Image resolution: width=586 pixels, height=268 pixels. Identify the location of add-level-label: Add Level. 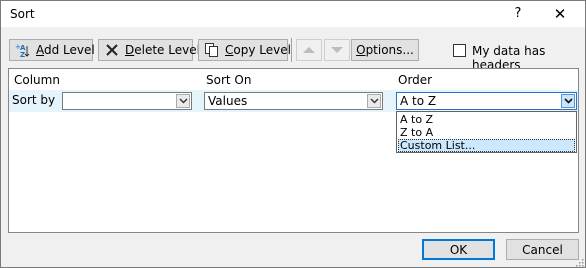
(65, 50).